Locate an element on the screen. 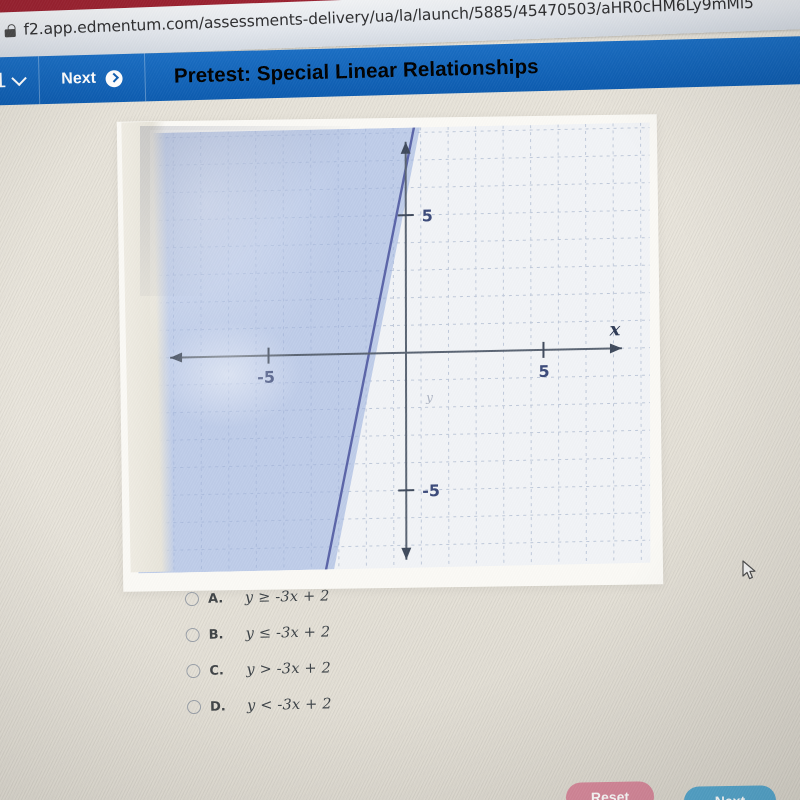  option-letter-b: B. is located at coordinates (216, 634).